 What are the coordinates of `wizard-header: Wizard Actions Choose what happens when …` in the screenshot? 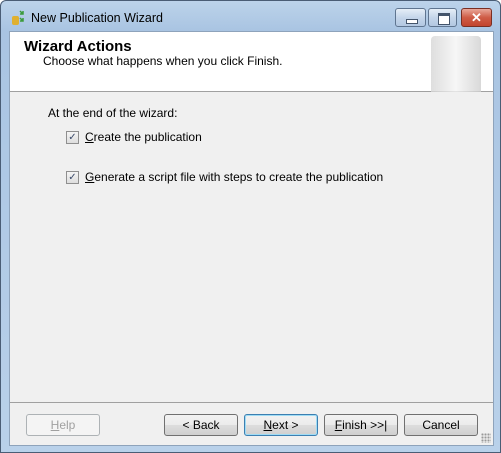 It's located at (251, 62).